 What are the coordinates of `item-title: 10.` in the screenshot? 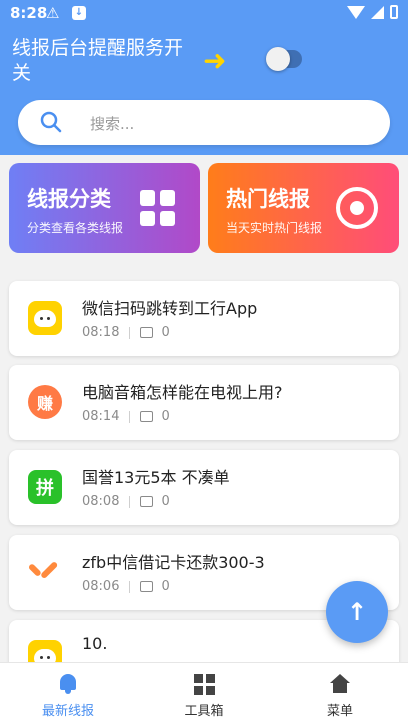 It's located at (95, 643).